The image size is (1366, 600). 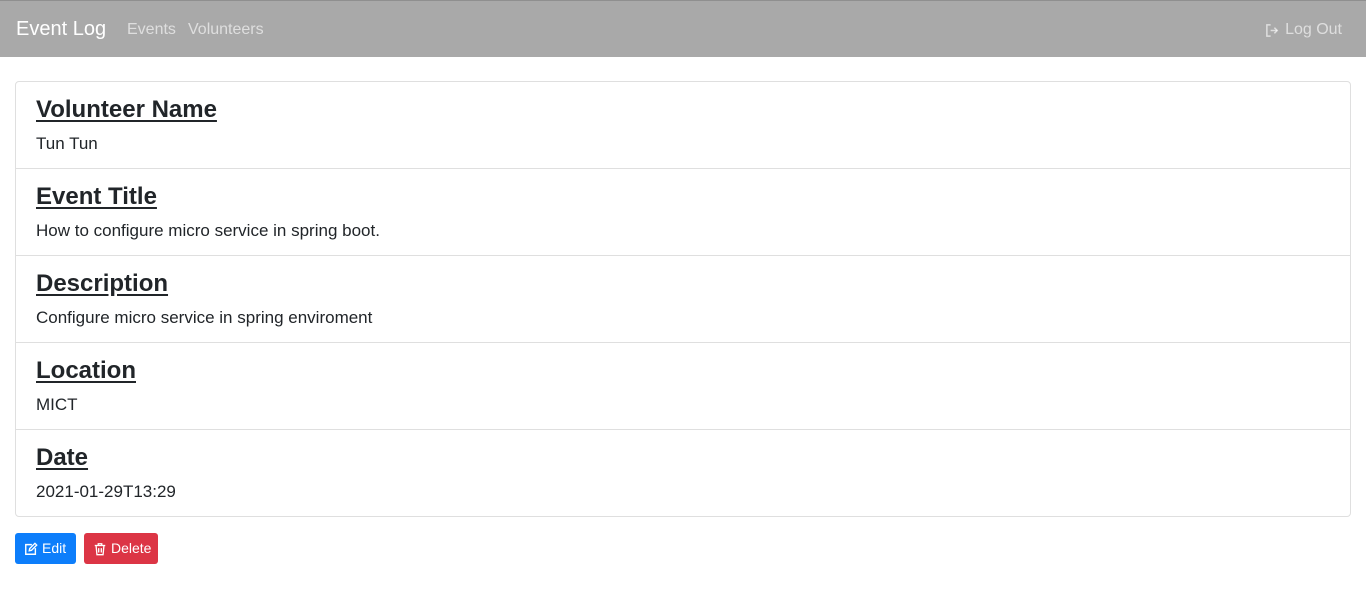 I want to click on field-title: Volunteer Name, so click(x=126, y=109).